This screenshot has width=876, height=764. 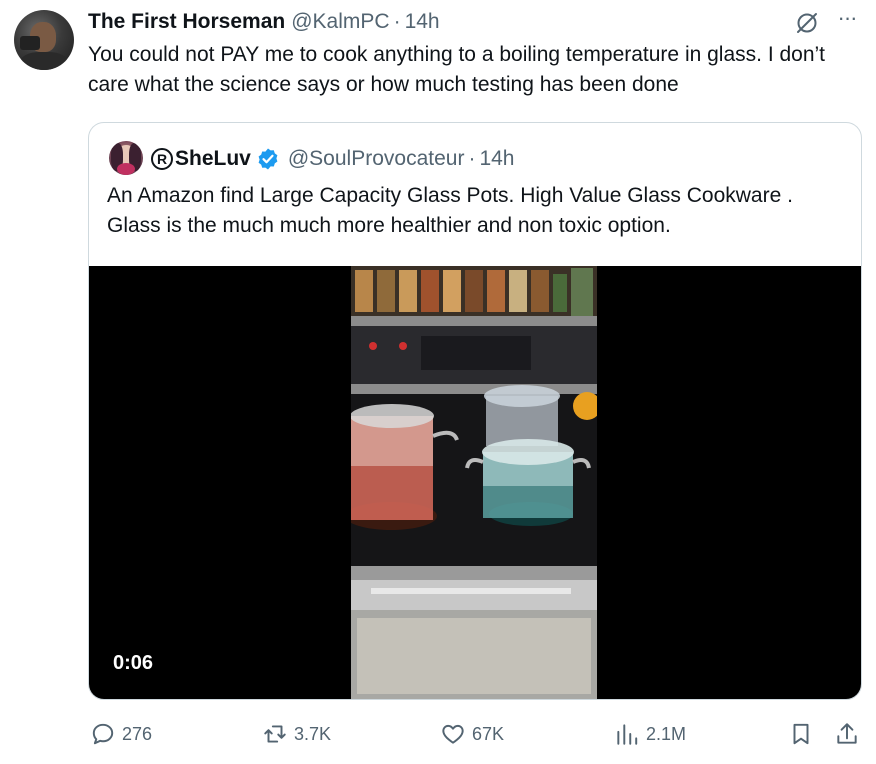 I want to click on views-count: 2.1M, so click(x=666, y=733).